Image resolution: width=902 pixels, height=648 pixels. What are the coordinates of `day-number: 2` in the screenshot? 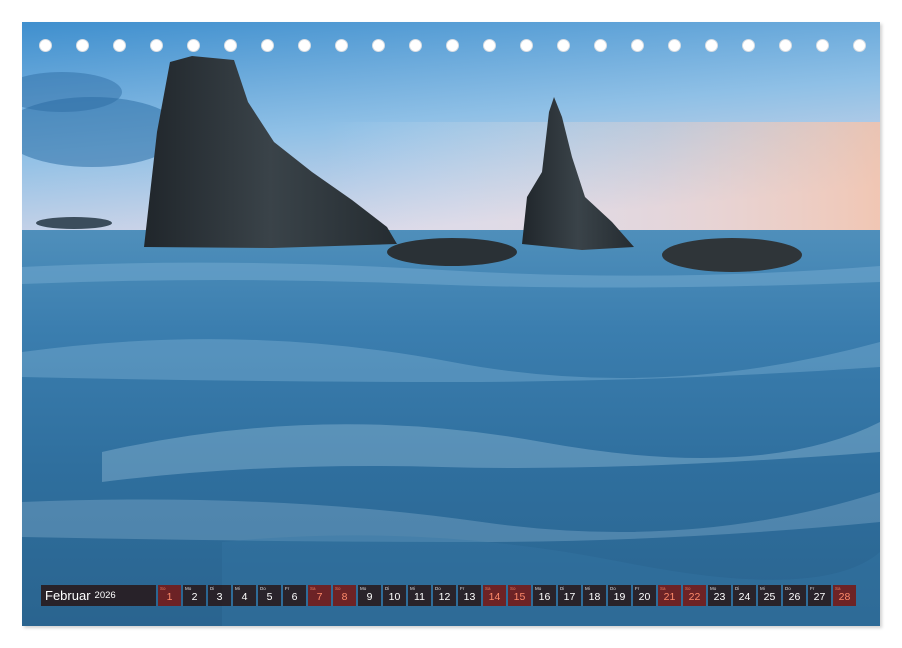 It's located at (194, 597).